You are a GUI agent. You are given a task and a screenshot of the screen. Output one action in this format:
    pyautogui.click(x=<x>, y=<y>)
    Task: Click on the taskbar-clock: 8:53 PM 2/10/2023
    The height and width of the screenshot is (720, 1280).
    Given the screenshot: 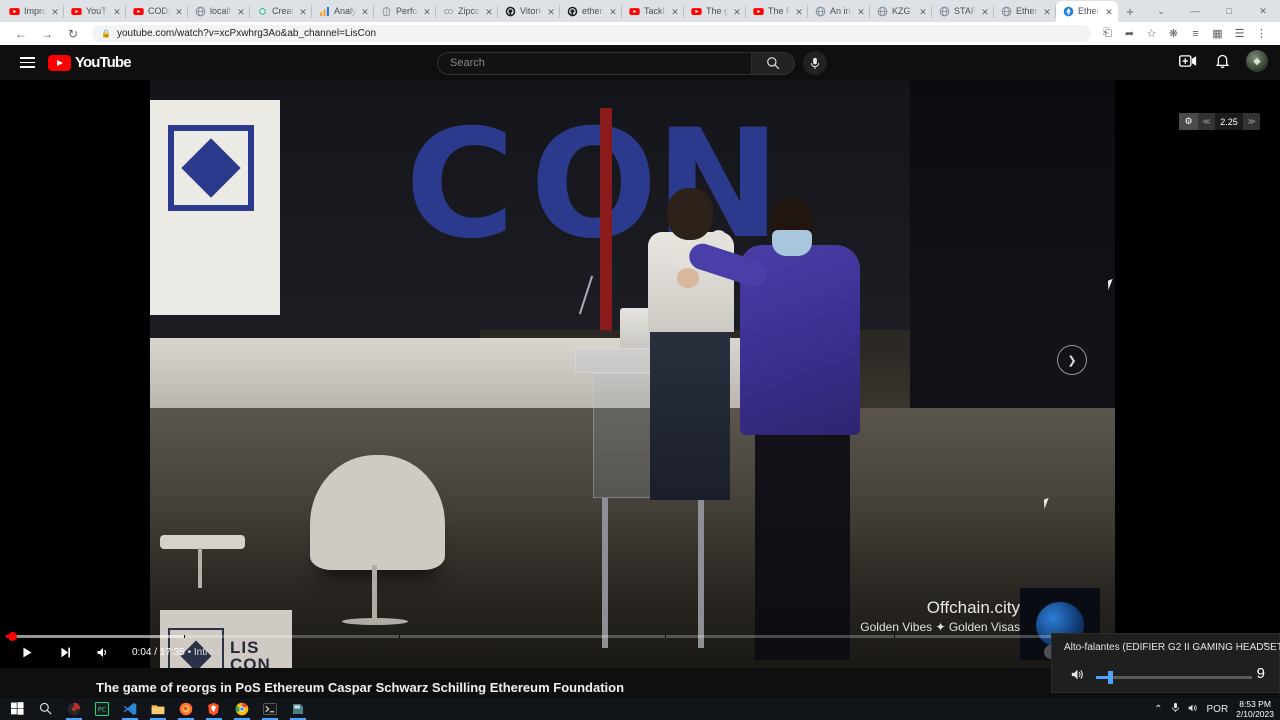 What is the action you would take?
    pyautogui.click(x=1255, y=709)
    